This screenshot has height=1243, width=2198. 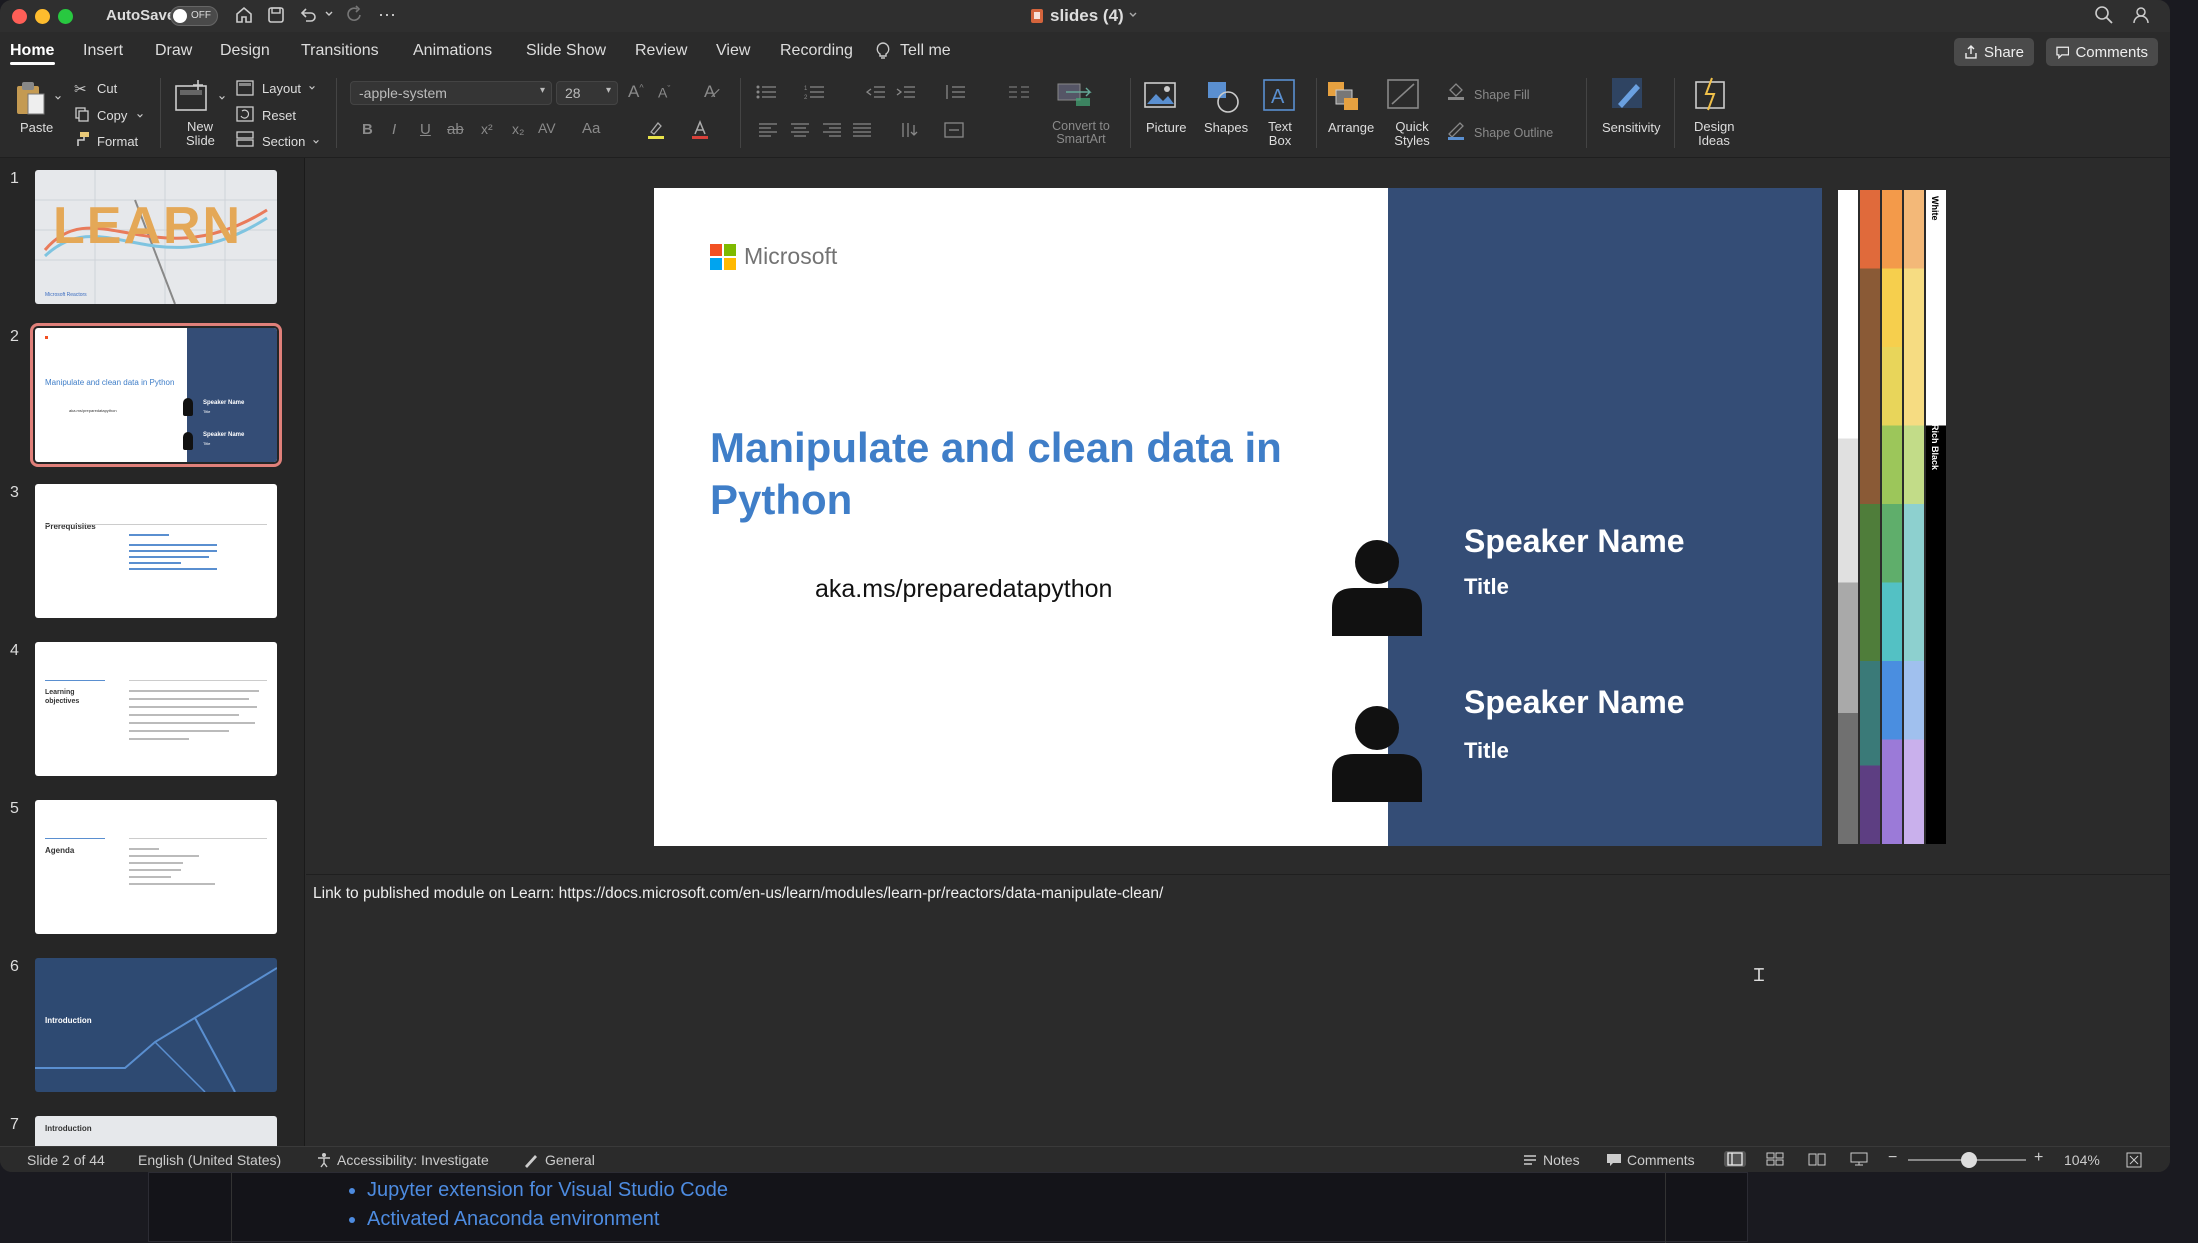 What do you see at coordinates (112, 115) in the screenshot?
I see `copy-label: Copy` at bounding box center [112, 115].